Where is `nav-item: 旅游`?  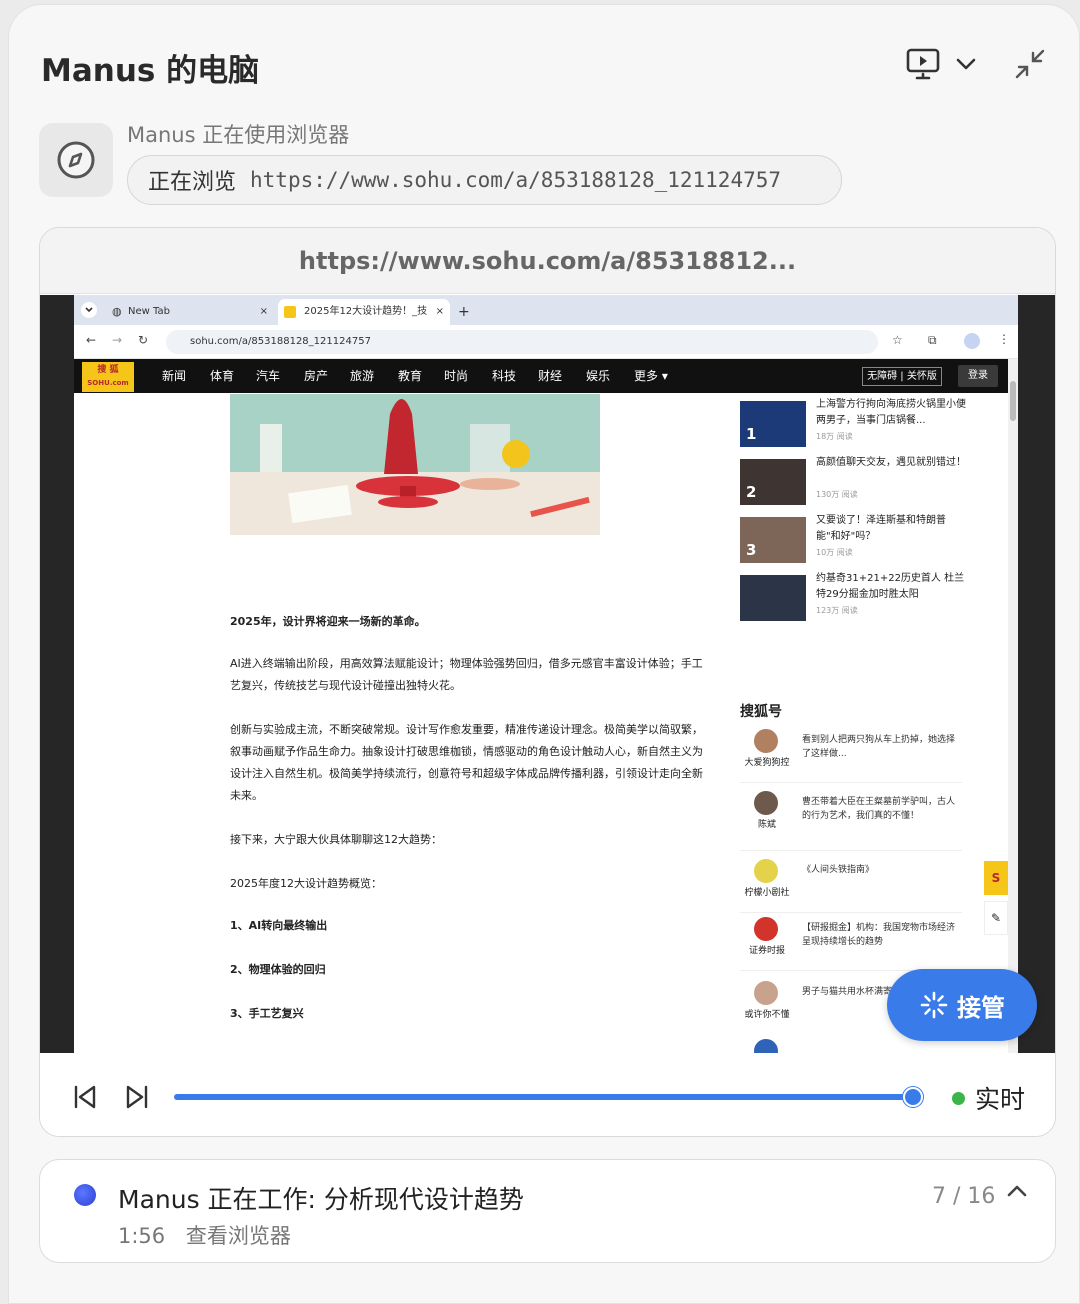
nav-item: 旅游 is located at coordinates (362, 376).